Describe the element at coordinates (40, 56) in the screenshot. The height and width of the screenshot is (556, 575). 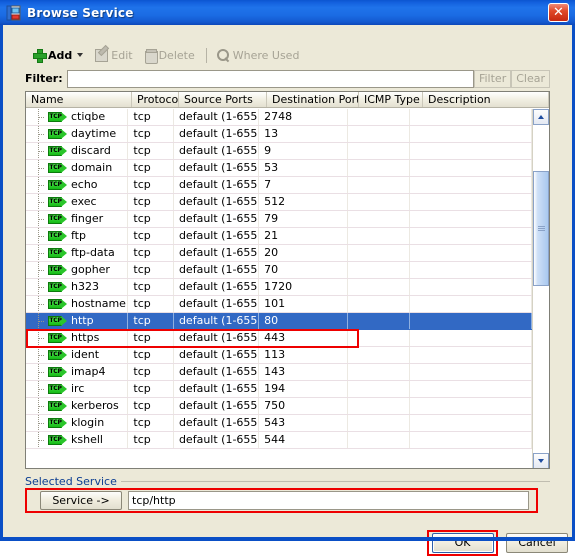
I see `plus-icon` at that location.